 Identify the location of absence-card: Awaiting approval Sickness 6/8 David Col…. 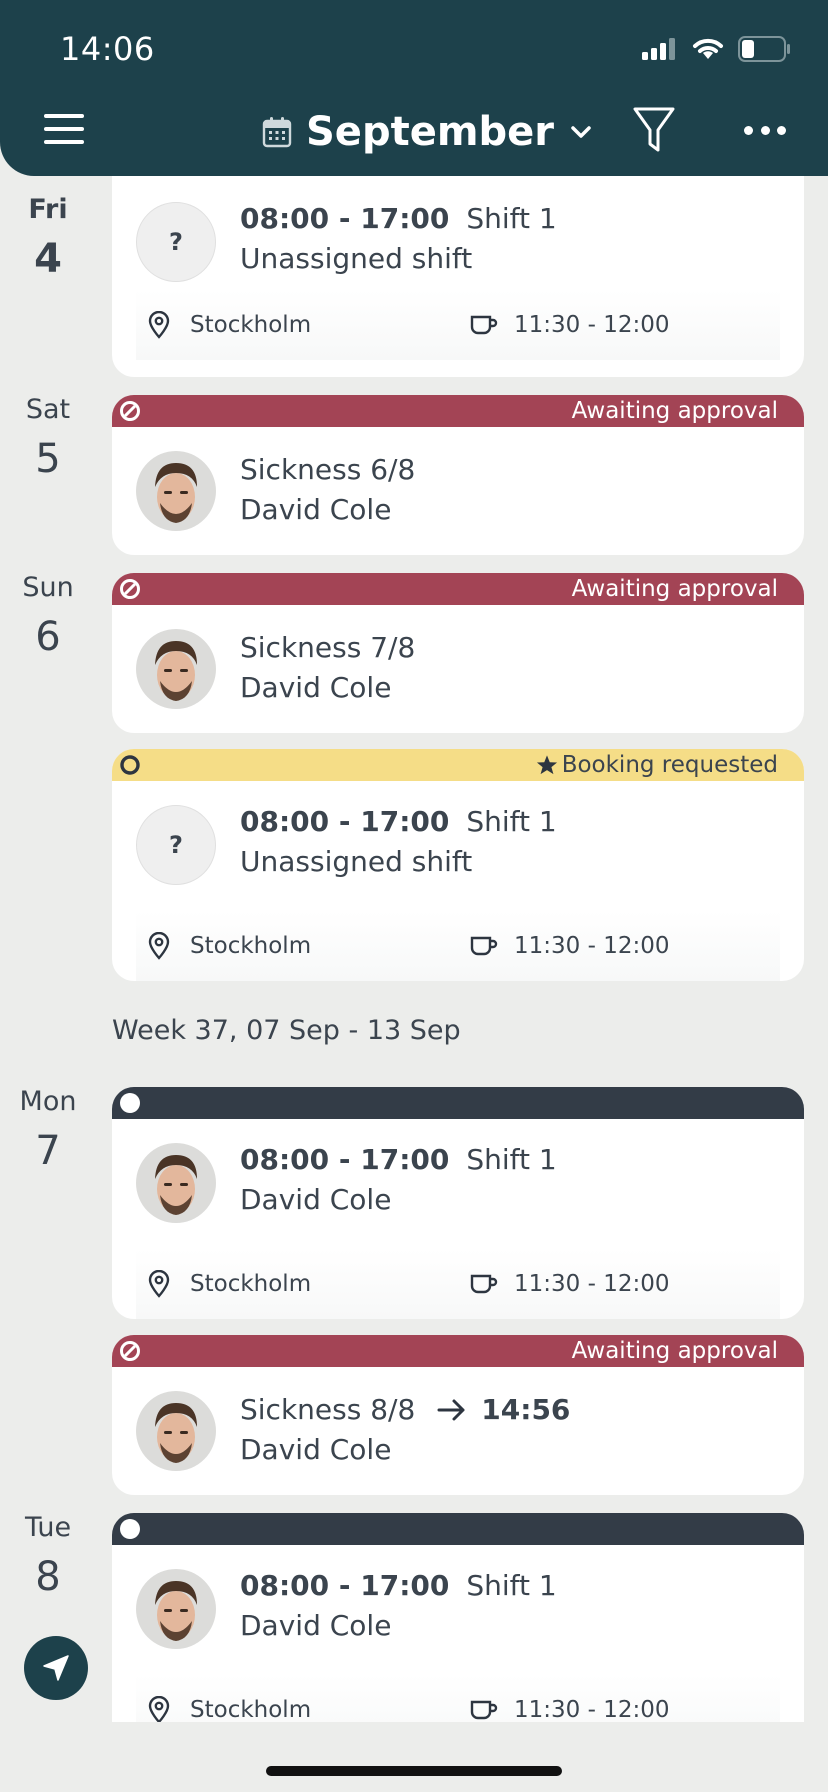
(458, 475).